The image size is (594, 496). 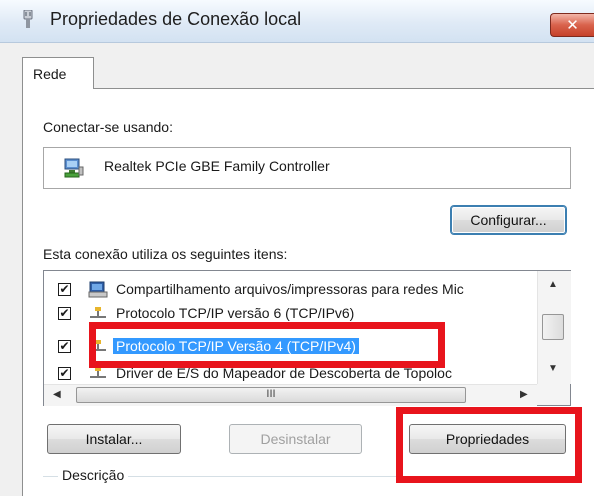 I want to click on scroll-down-icon: ▼, so click(x=553, y=368).